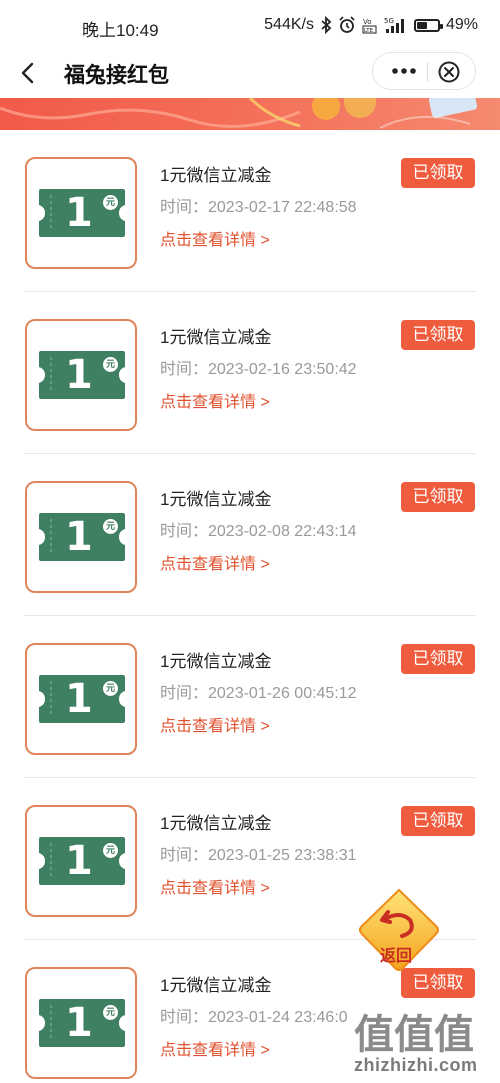 Image resolution: width=500 pixels, height=1083 pixels. I want to click on claim-time: 时间：2023-02-17 22:48:58, so click(258, 207).